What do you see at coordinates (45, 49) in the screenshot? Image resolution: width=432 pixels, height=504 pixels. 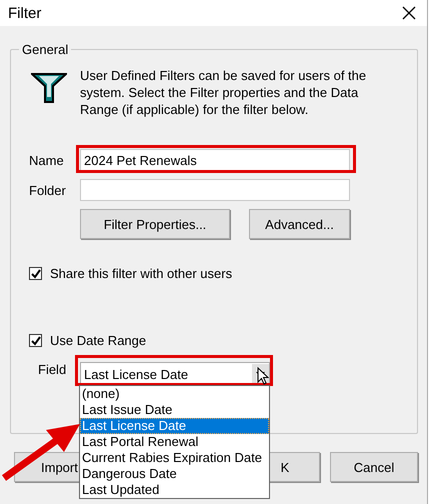 I see `group-title: General` at bounding box center [45, 49].